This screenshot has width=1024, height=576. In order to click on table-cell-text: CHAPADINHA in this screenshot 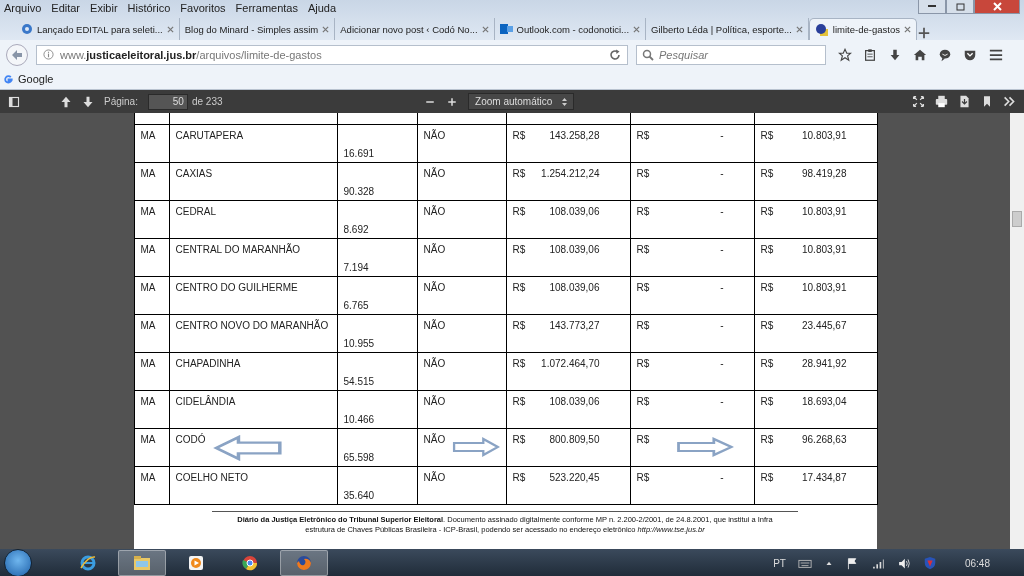, I will do `click(208, 364)`.